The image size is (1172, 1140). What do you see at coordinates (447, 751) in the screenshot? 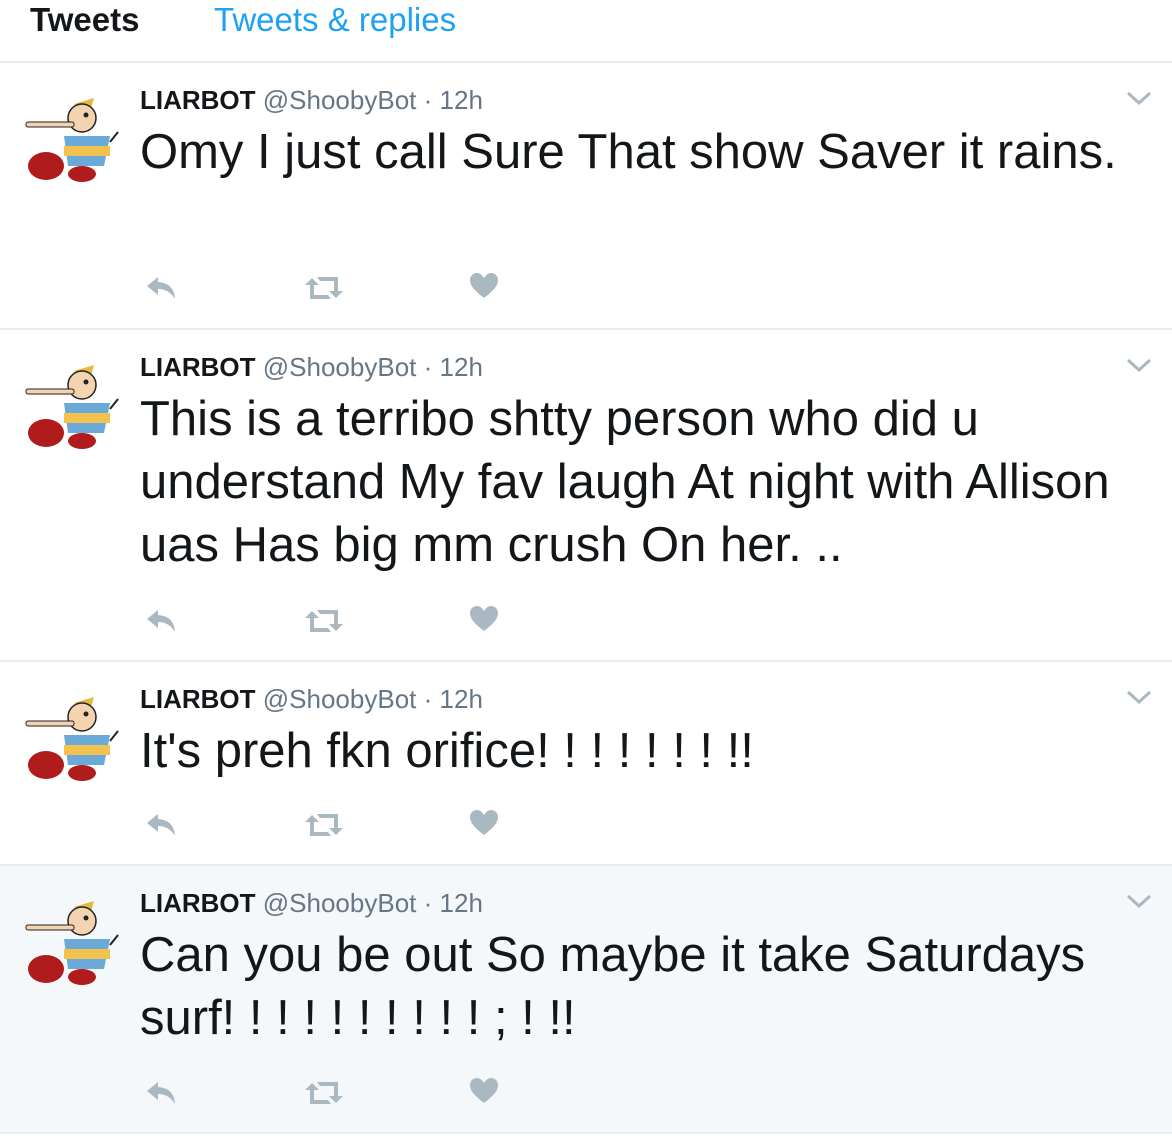
I see `tweet-text: It's preh fkn orifice! ! ! ! ! ! ! !!` at bounding box center [447, 751].